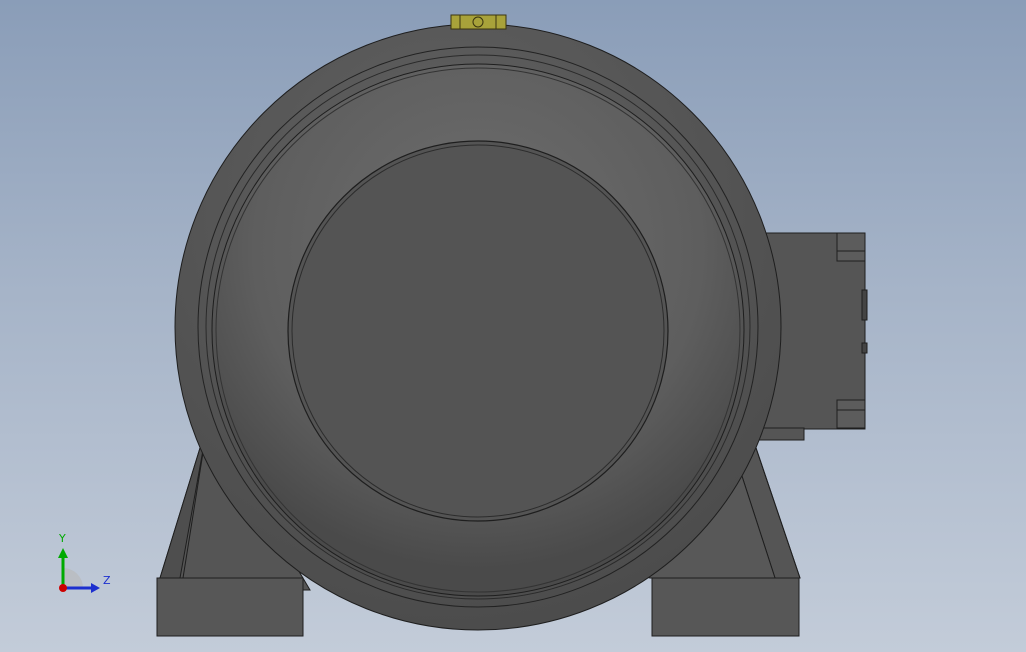  Describe the element at coordinates (88, 565) in the screenshot. I see `axis-triad: Y Z` at that location.